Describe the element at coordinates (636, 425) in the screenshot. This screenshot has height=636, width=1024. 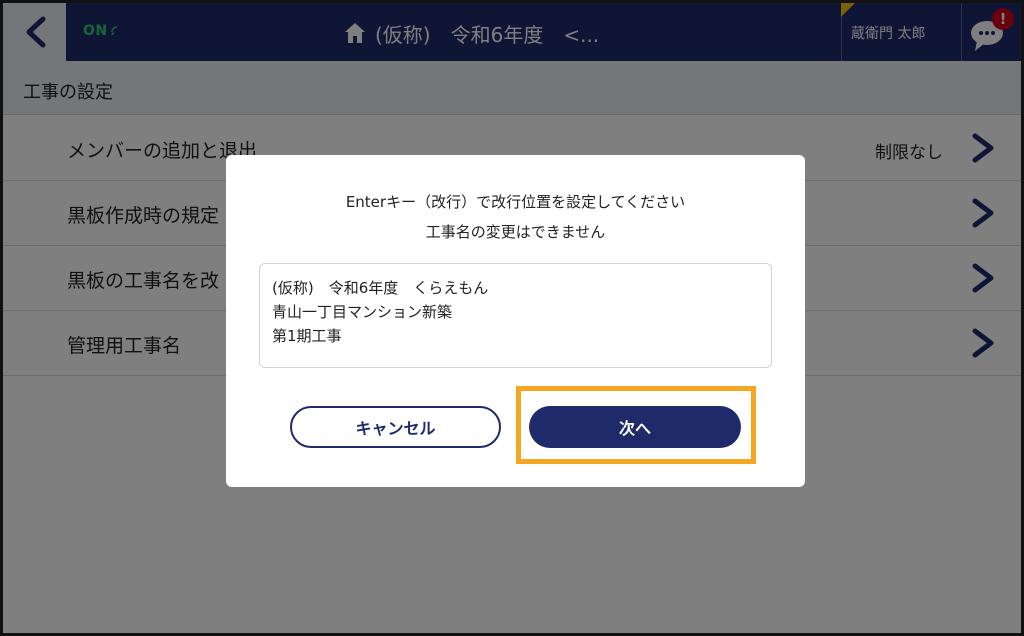
I see `next-button-highlight` at that location.